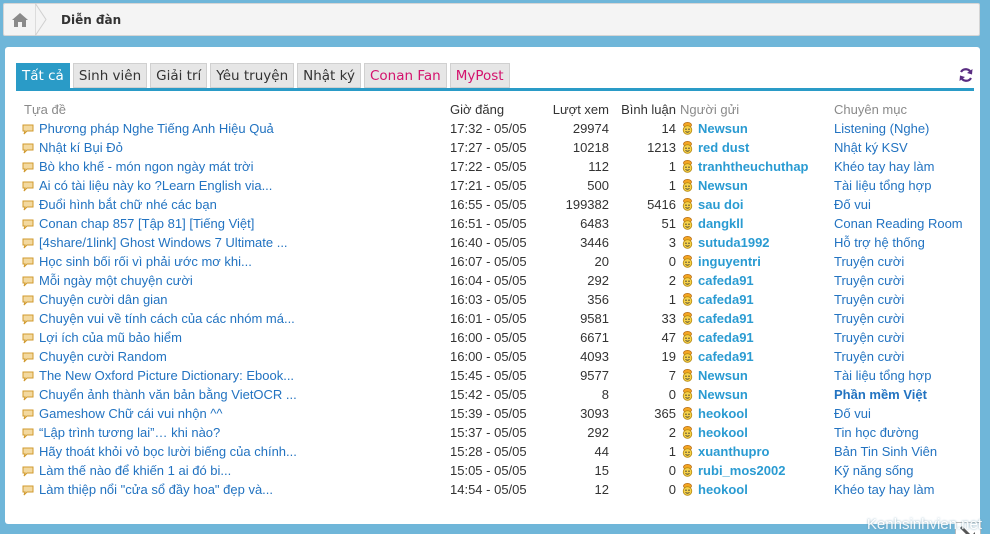 The height and width of the screenshot is (534, 990). Describe the element at coordinates (668, 337) in the screenshot. I see `reply-count: 47` at that location.